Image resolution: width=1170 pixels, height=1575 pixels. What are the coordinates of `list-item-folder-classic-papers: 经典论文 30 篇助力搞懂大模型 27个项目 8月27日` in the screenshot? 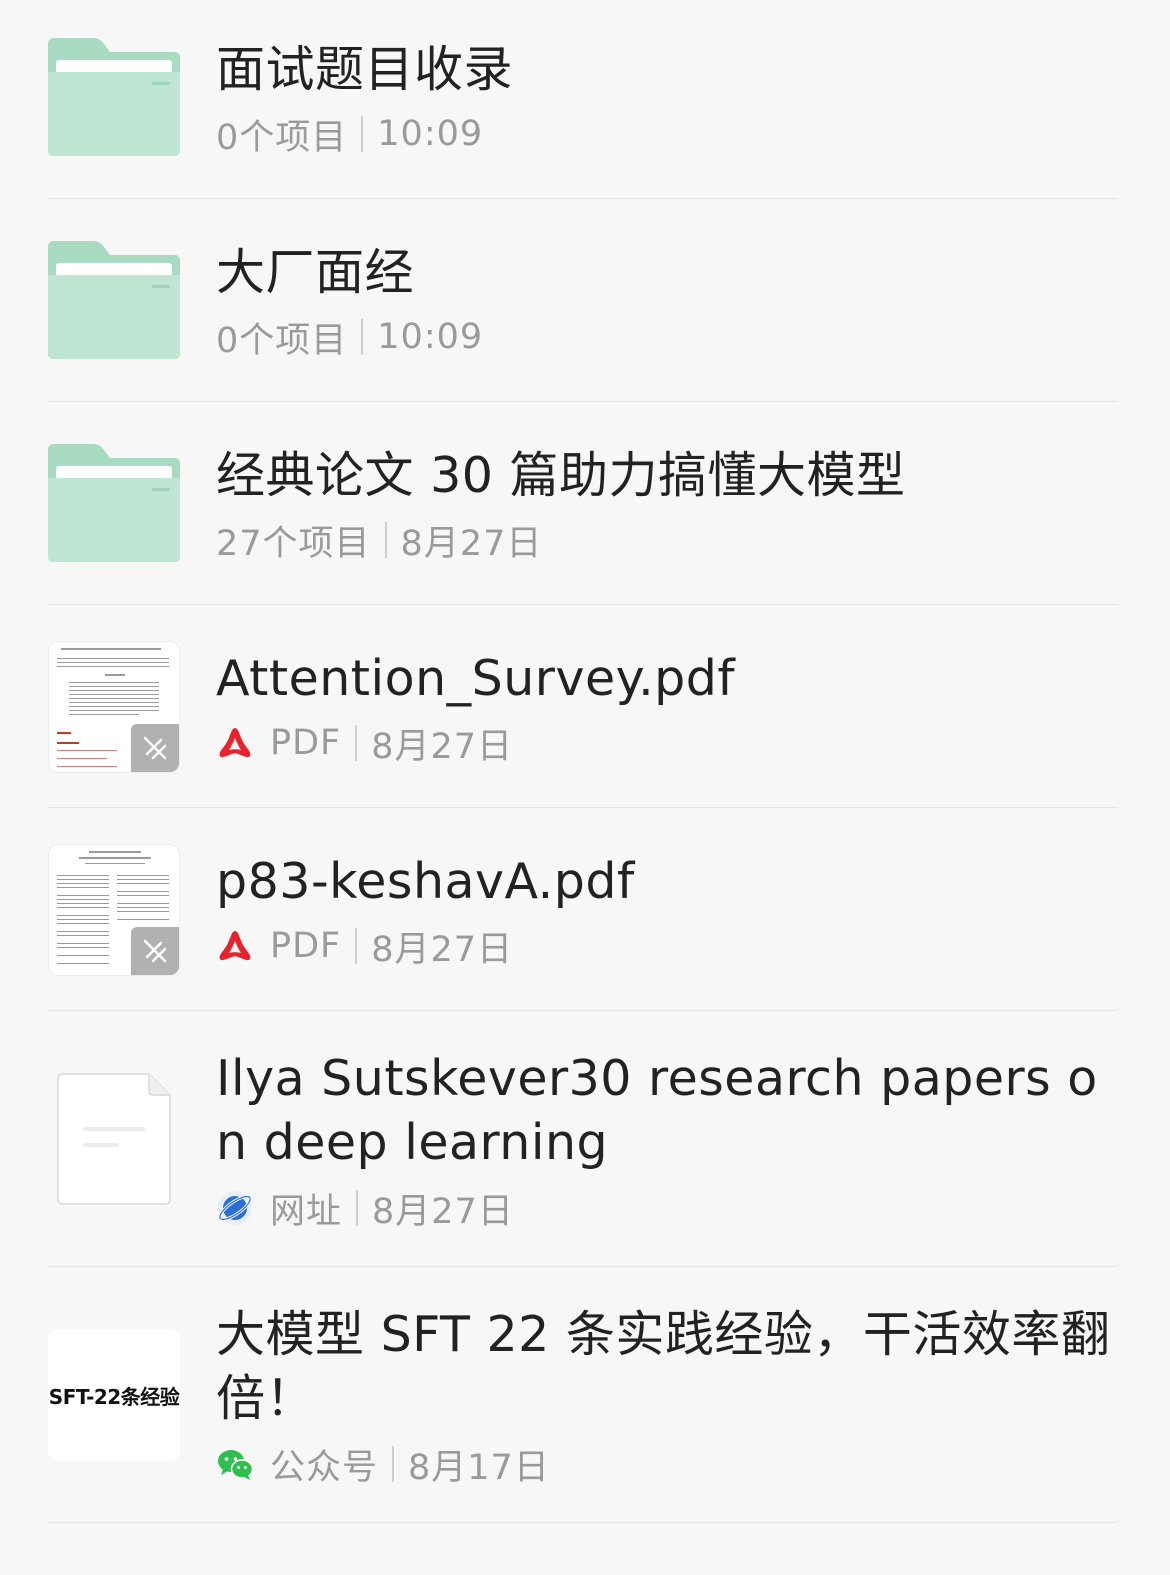 It's located at (583, 503).